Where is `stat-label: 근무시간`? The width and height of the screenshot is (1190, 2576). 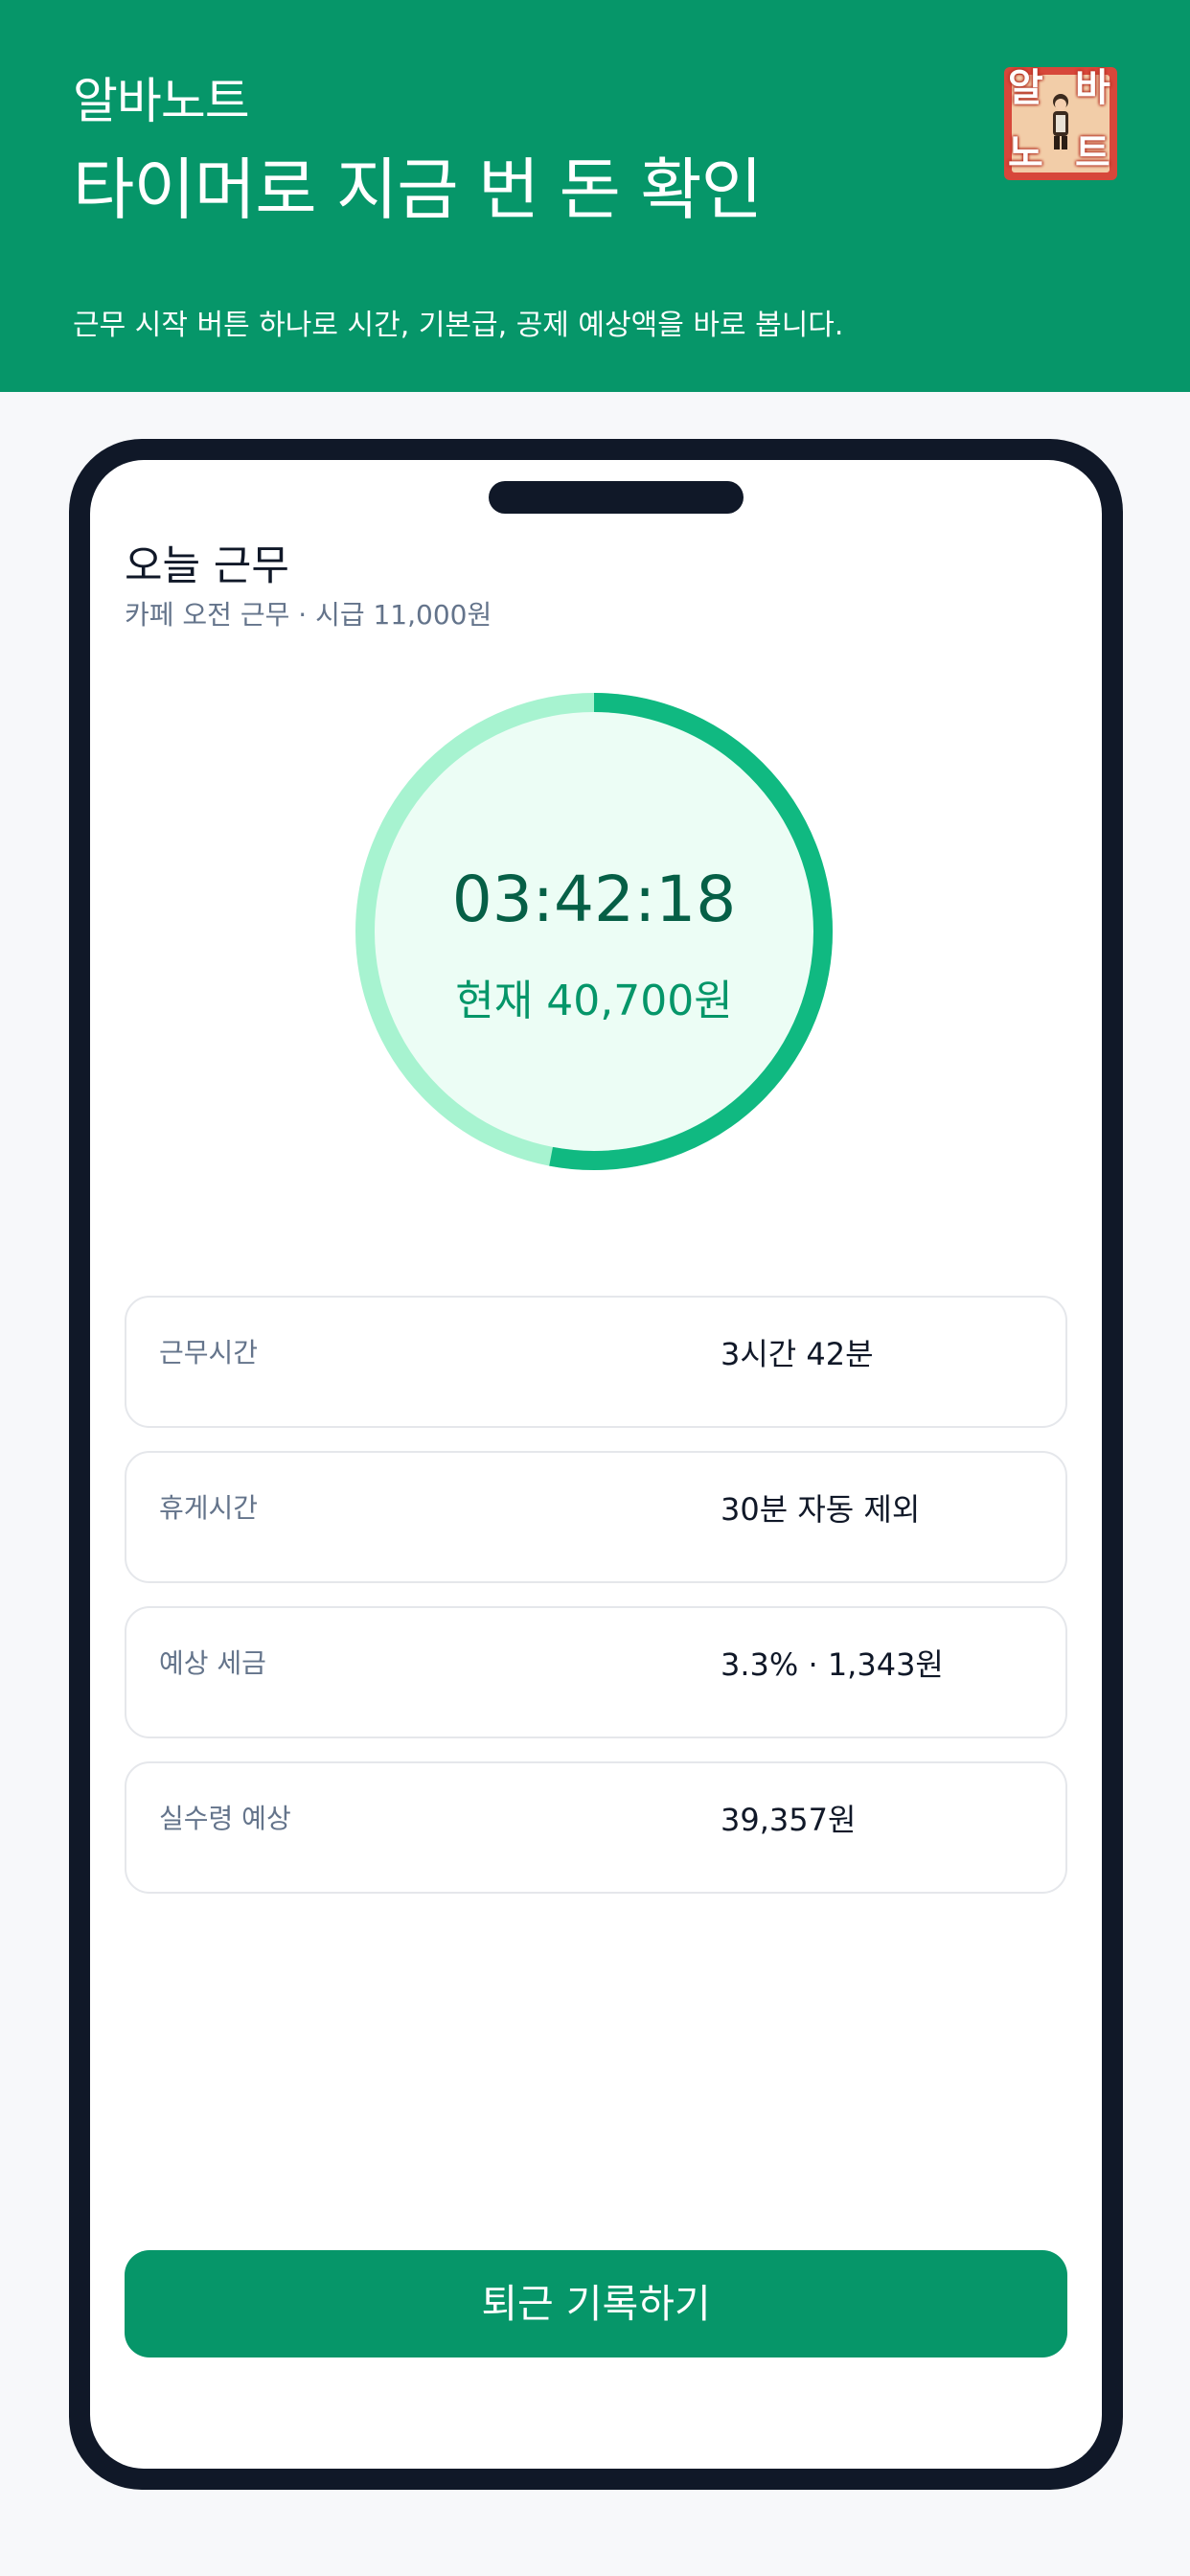 stat-label: 근무시간 is located at coordinates (209, 1352).